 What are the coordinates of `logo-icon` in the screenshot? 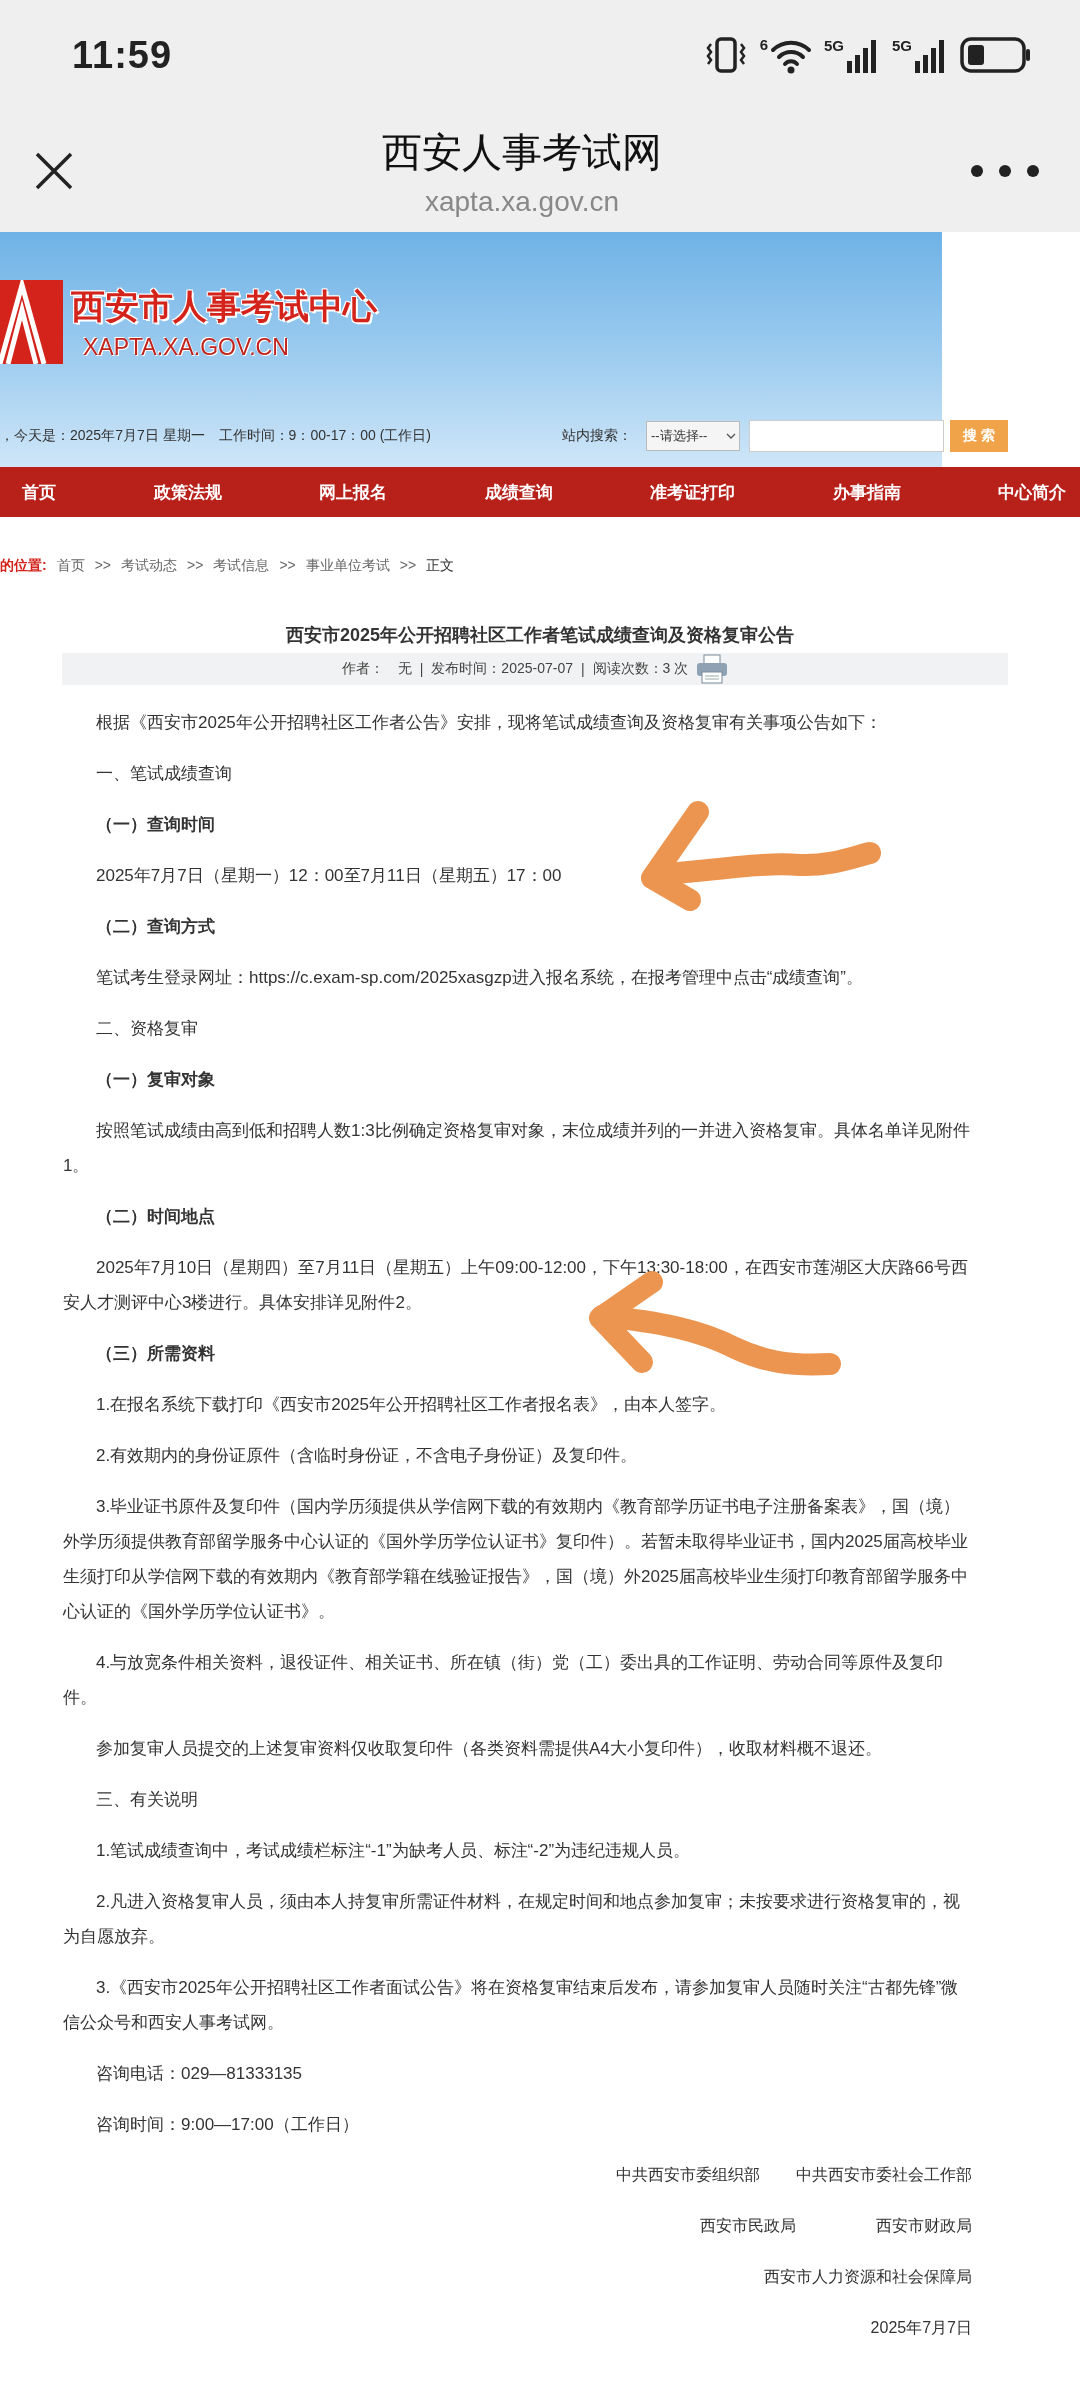 It's located at (31, 322).